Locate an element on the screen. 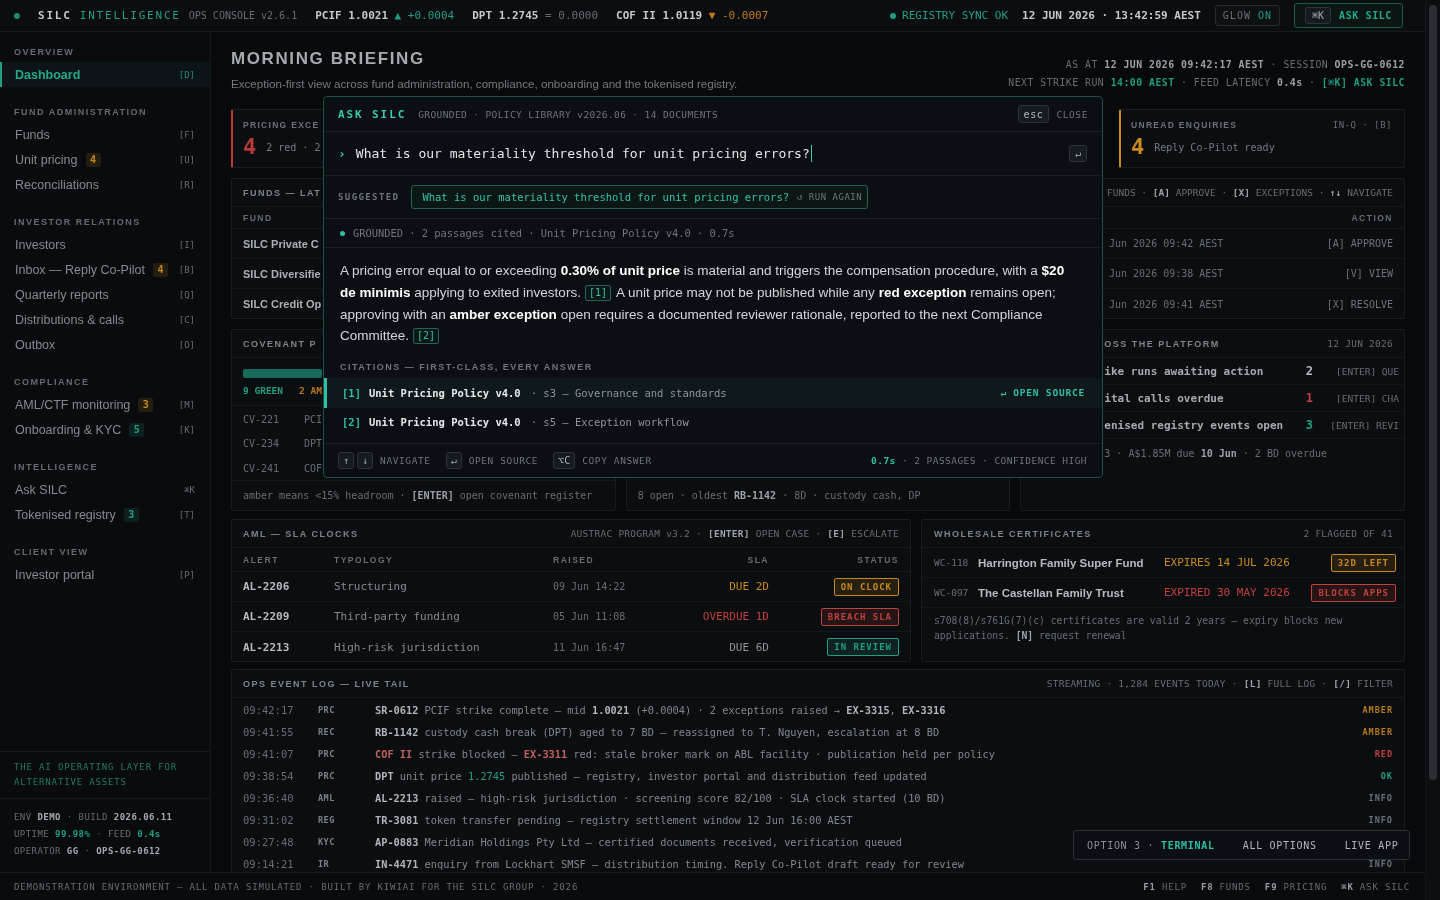 This screenshot has height=900, width=1440. action-link: [ENTER] QUE is located at coordinates (1367, 371).